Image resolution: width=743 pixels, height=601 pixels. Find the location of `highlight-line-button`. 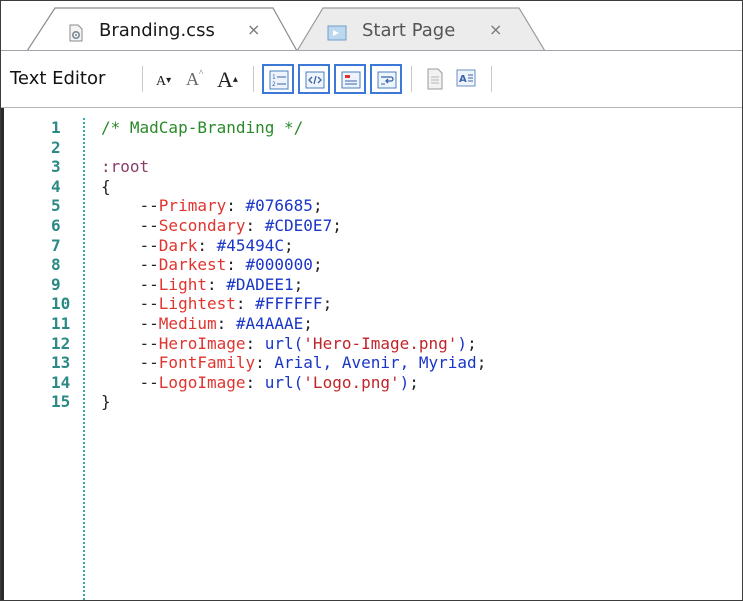

highlight-line-button is located at coordinates (350, 79).